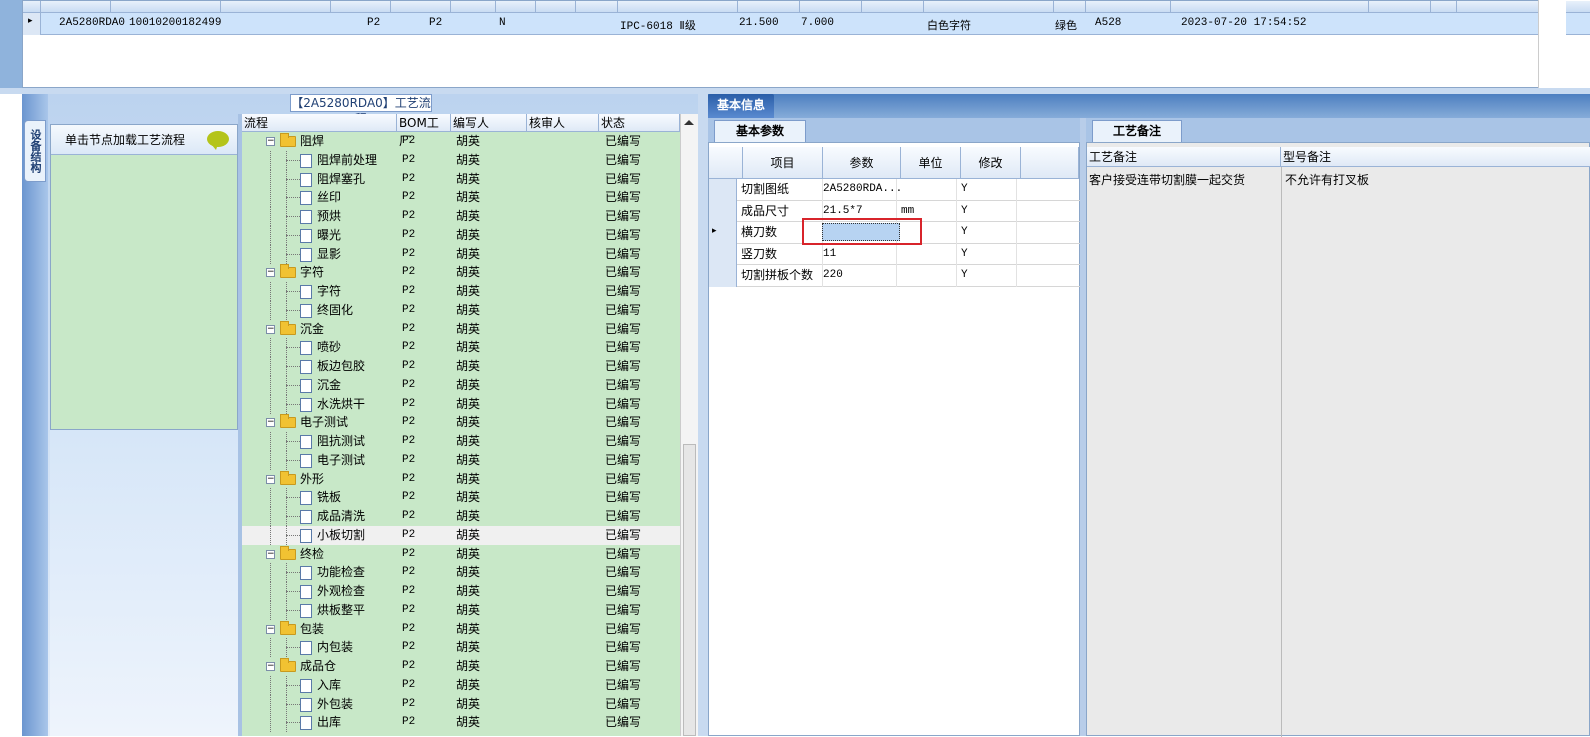 The image size is (1590, 737). What do you see at coordinates (563, 123) in the screenshot?
I see `col-header-reviewer: 核审人` at bounding box center [563, 123].